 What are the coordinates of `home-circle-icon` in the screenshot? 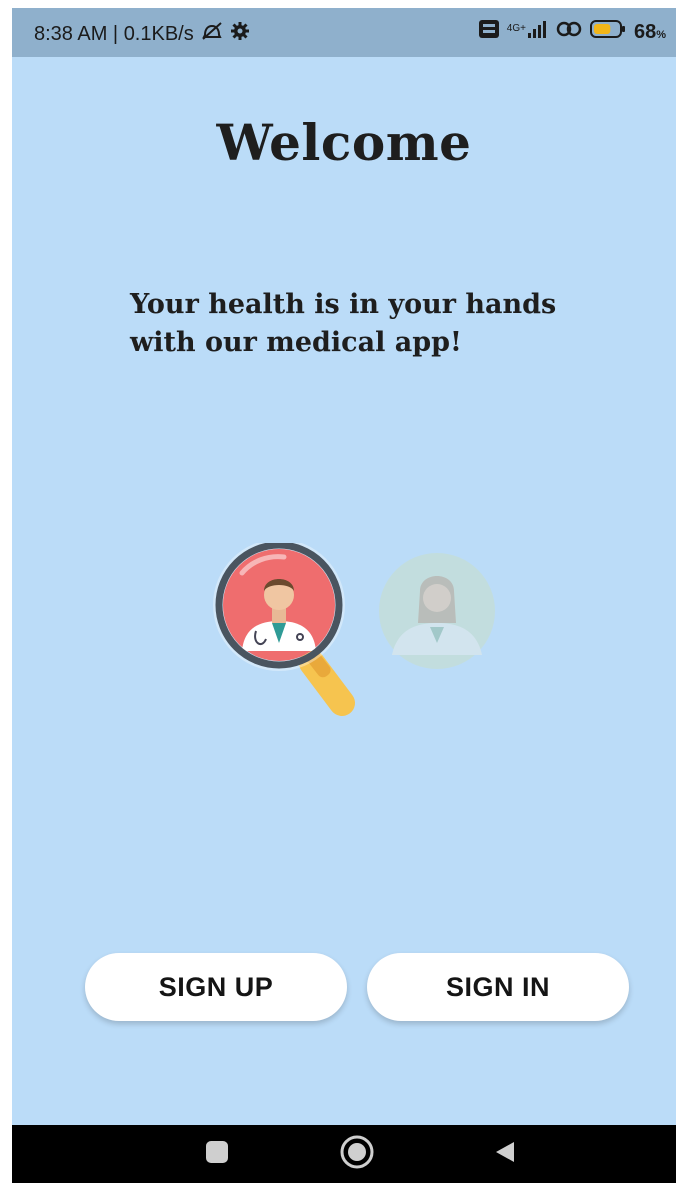 It's located at (357, 1154).